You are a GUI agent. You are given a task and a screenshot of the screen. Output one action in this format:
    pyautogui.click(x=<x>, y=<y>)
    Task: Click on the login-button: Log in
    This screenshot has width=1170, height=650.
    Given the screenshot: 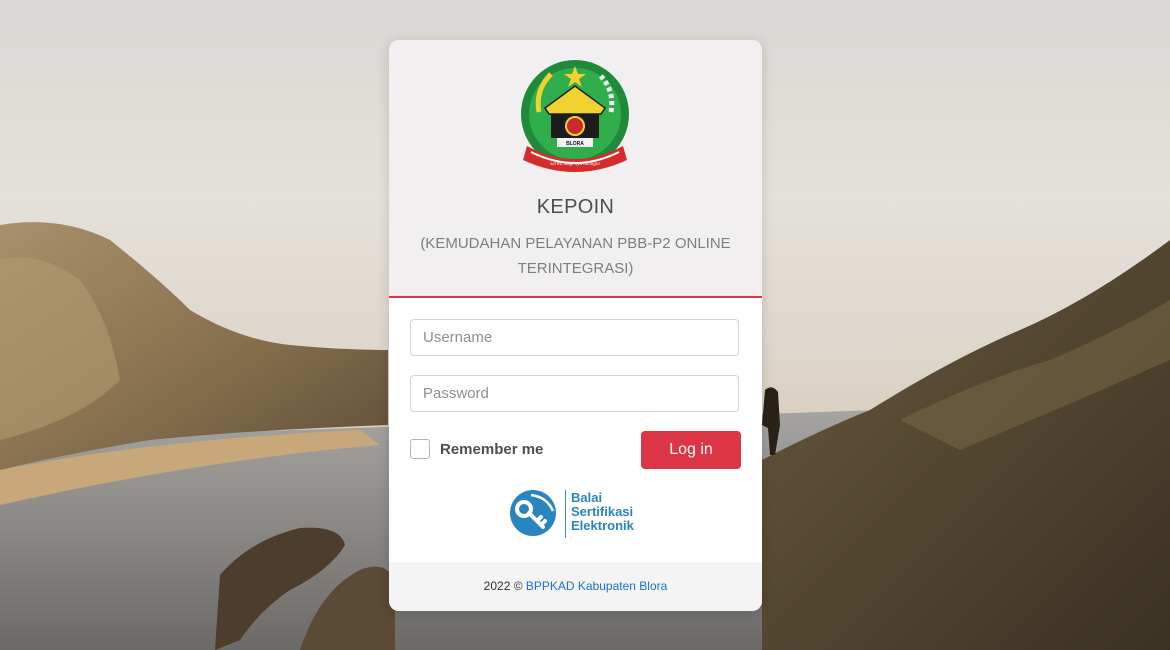 What is the action you would take?
    pyautogui.click(x=691, y=450)
    